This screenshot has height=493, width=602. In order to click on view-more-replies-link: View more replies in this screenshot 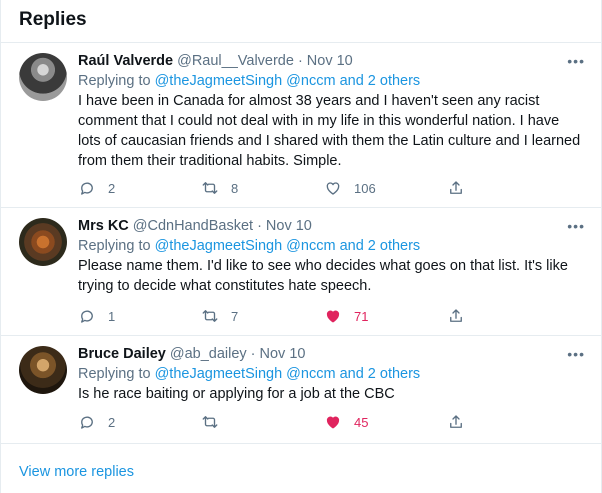, I will do `click(301, 470)`.